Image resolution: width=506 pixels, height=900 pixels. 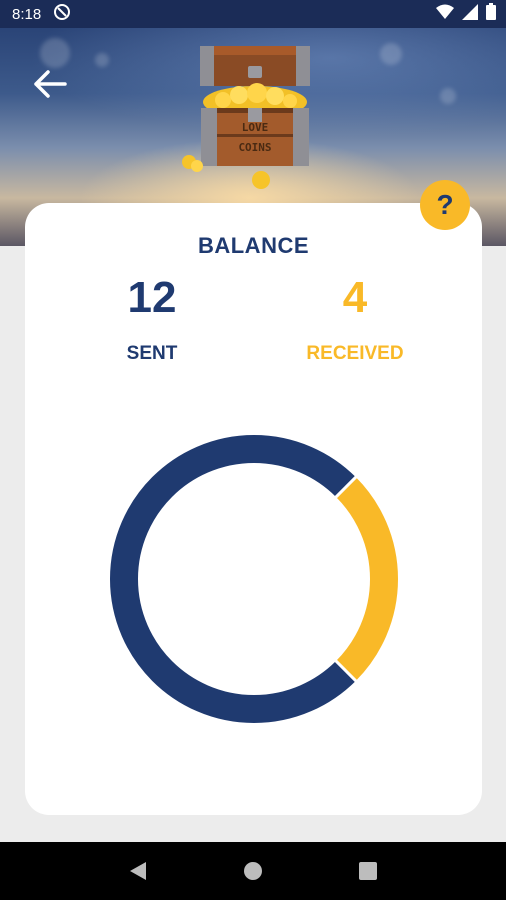 I want to click on back-triangle-icon, so click(x=137, y=871).